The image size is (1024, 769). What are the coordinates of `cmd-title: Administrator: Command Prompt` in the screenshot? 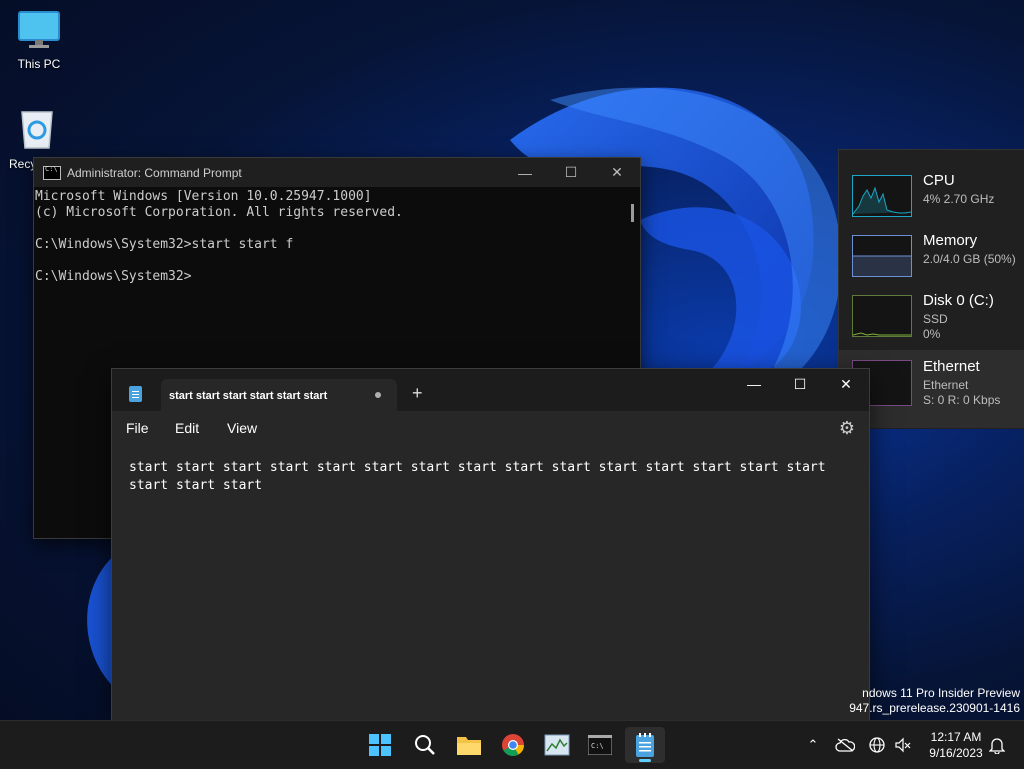 It's located at (154, 172).